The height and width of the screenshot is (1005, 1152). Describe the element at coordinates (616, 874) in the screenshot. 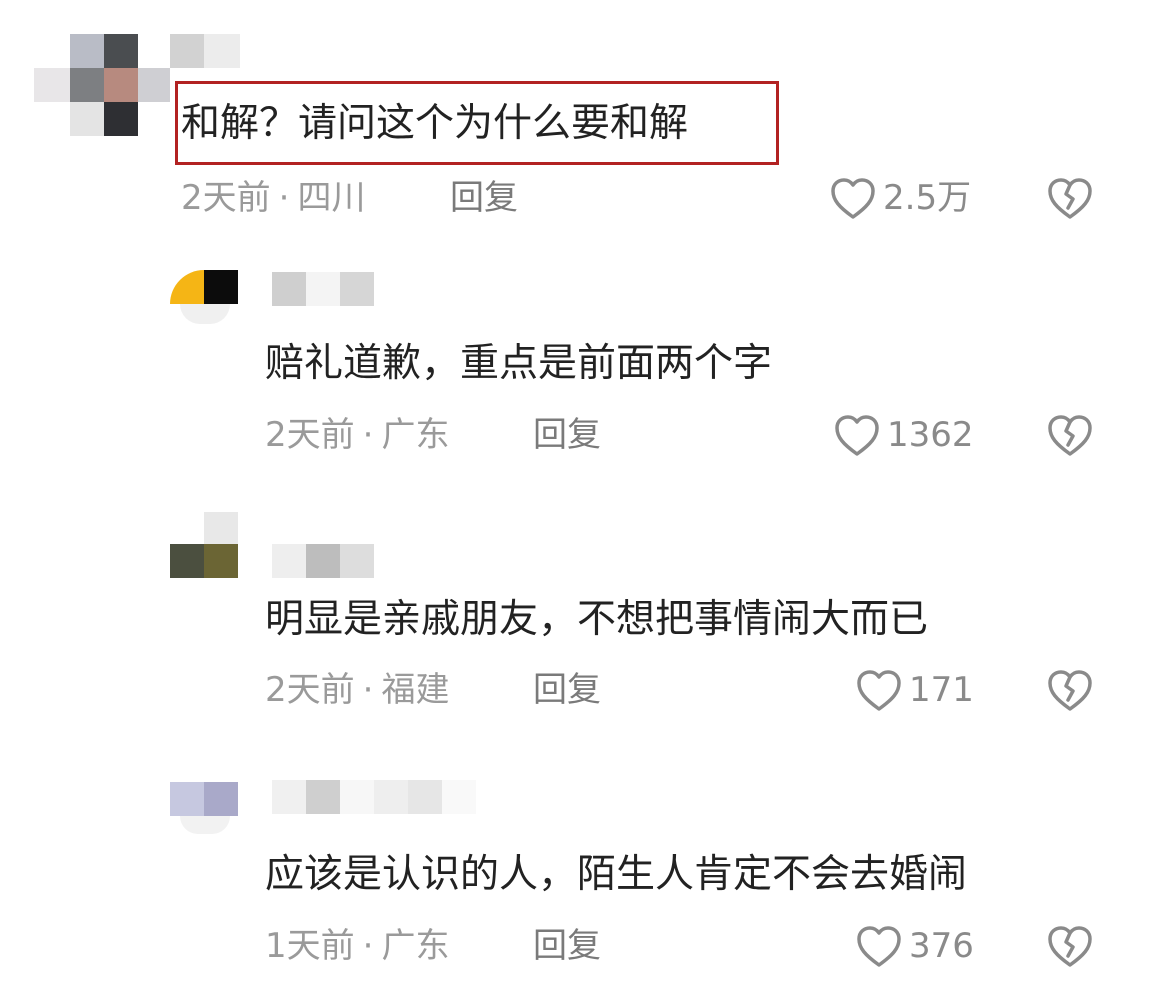

I see `comment-text: 应该是认识的人，陌生人肯定不会去婚闹` at that location.